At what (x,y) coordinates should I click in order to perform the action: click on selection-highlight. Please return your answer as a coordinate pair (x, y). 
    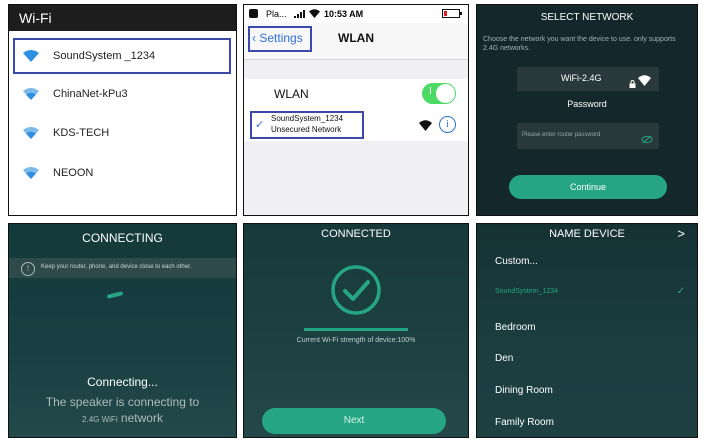
    Looking at the image, I should click on (122, 56).